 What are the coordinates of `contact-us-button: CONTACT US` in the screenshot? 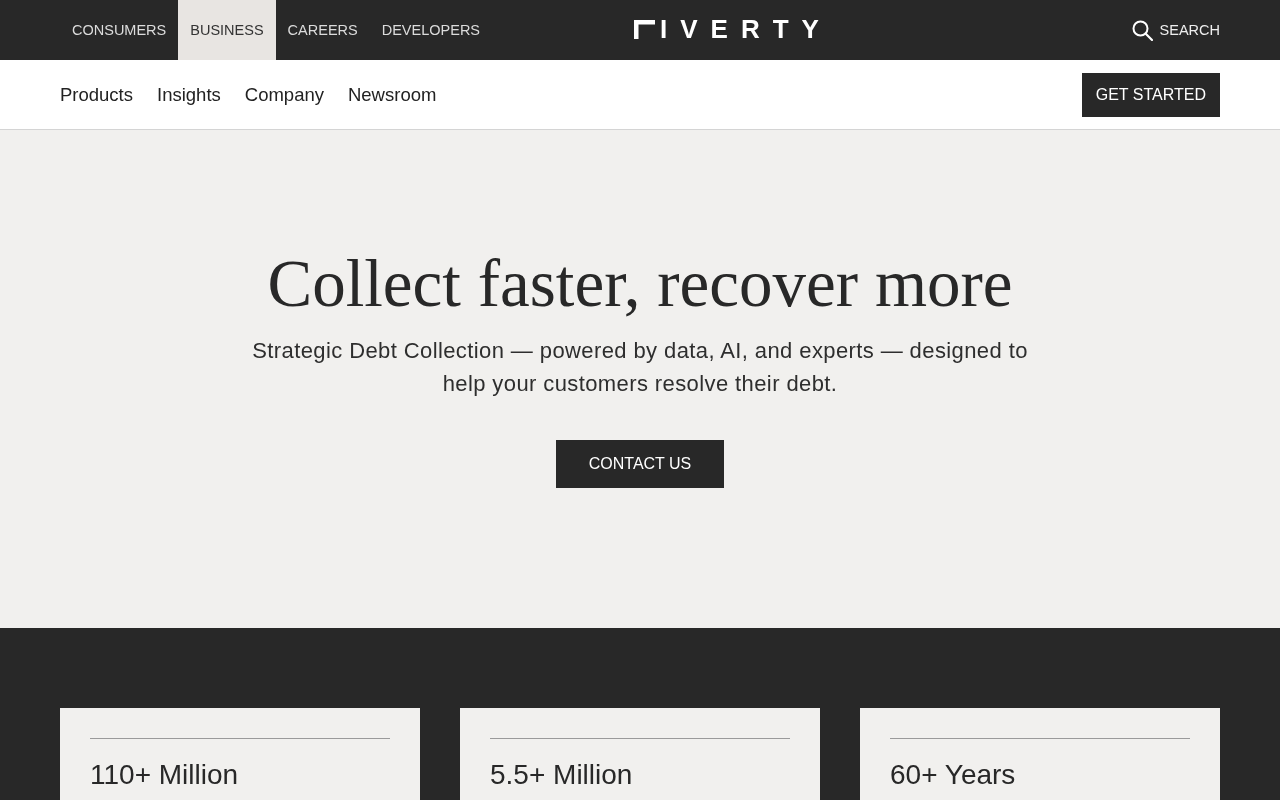 It's located at (640, 464).